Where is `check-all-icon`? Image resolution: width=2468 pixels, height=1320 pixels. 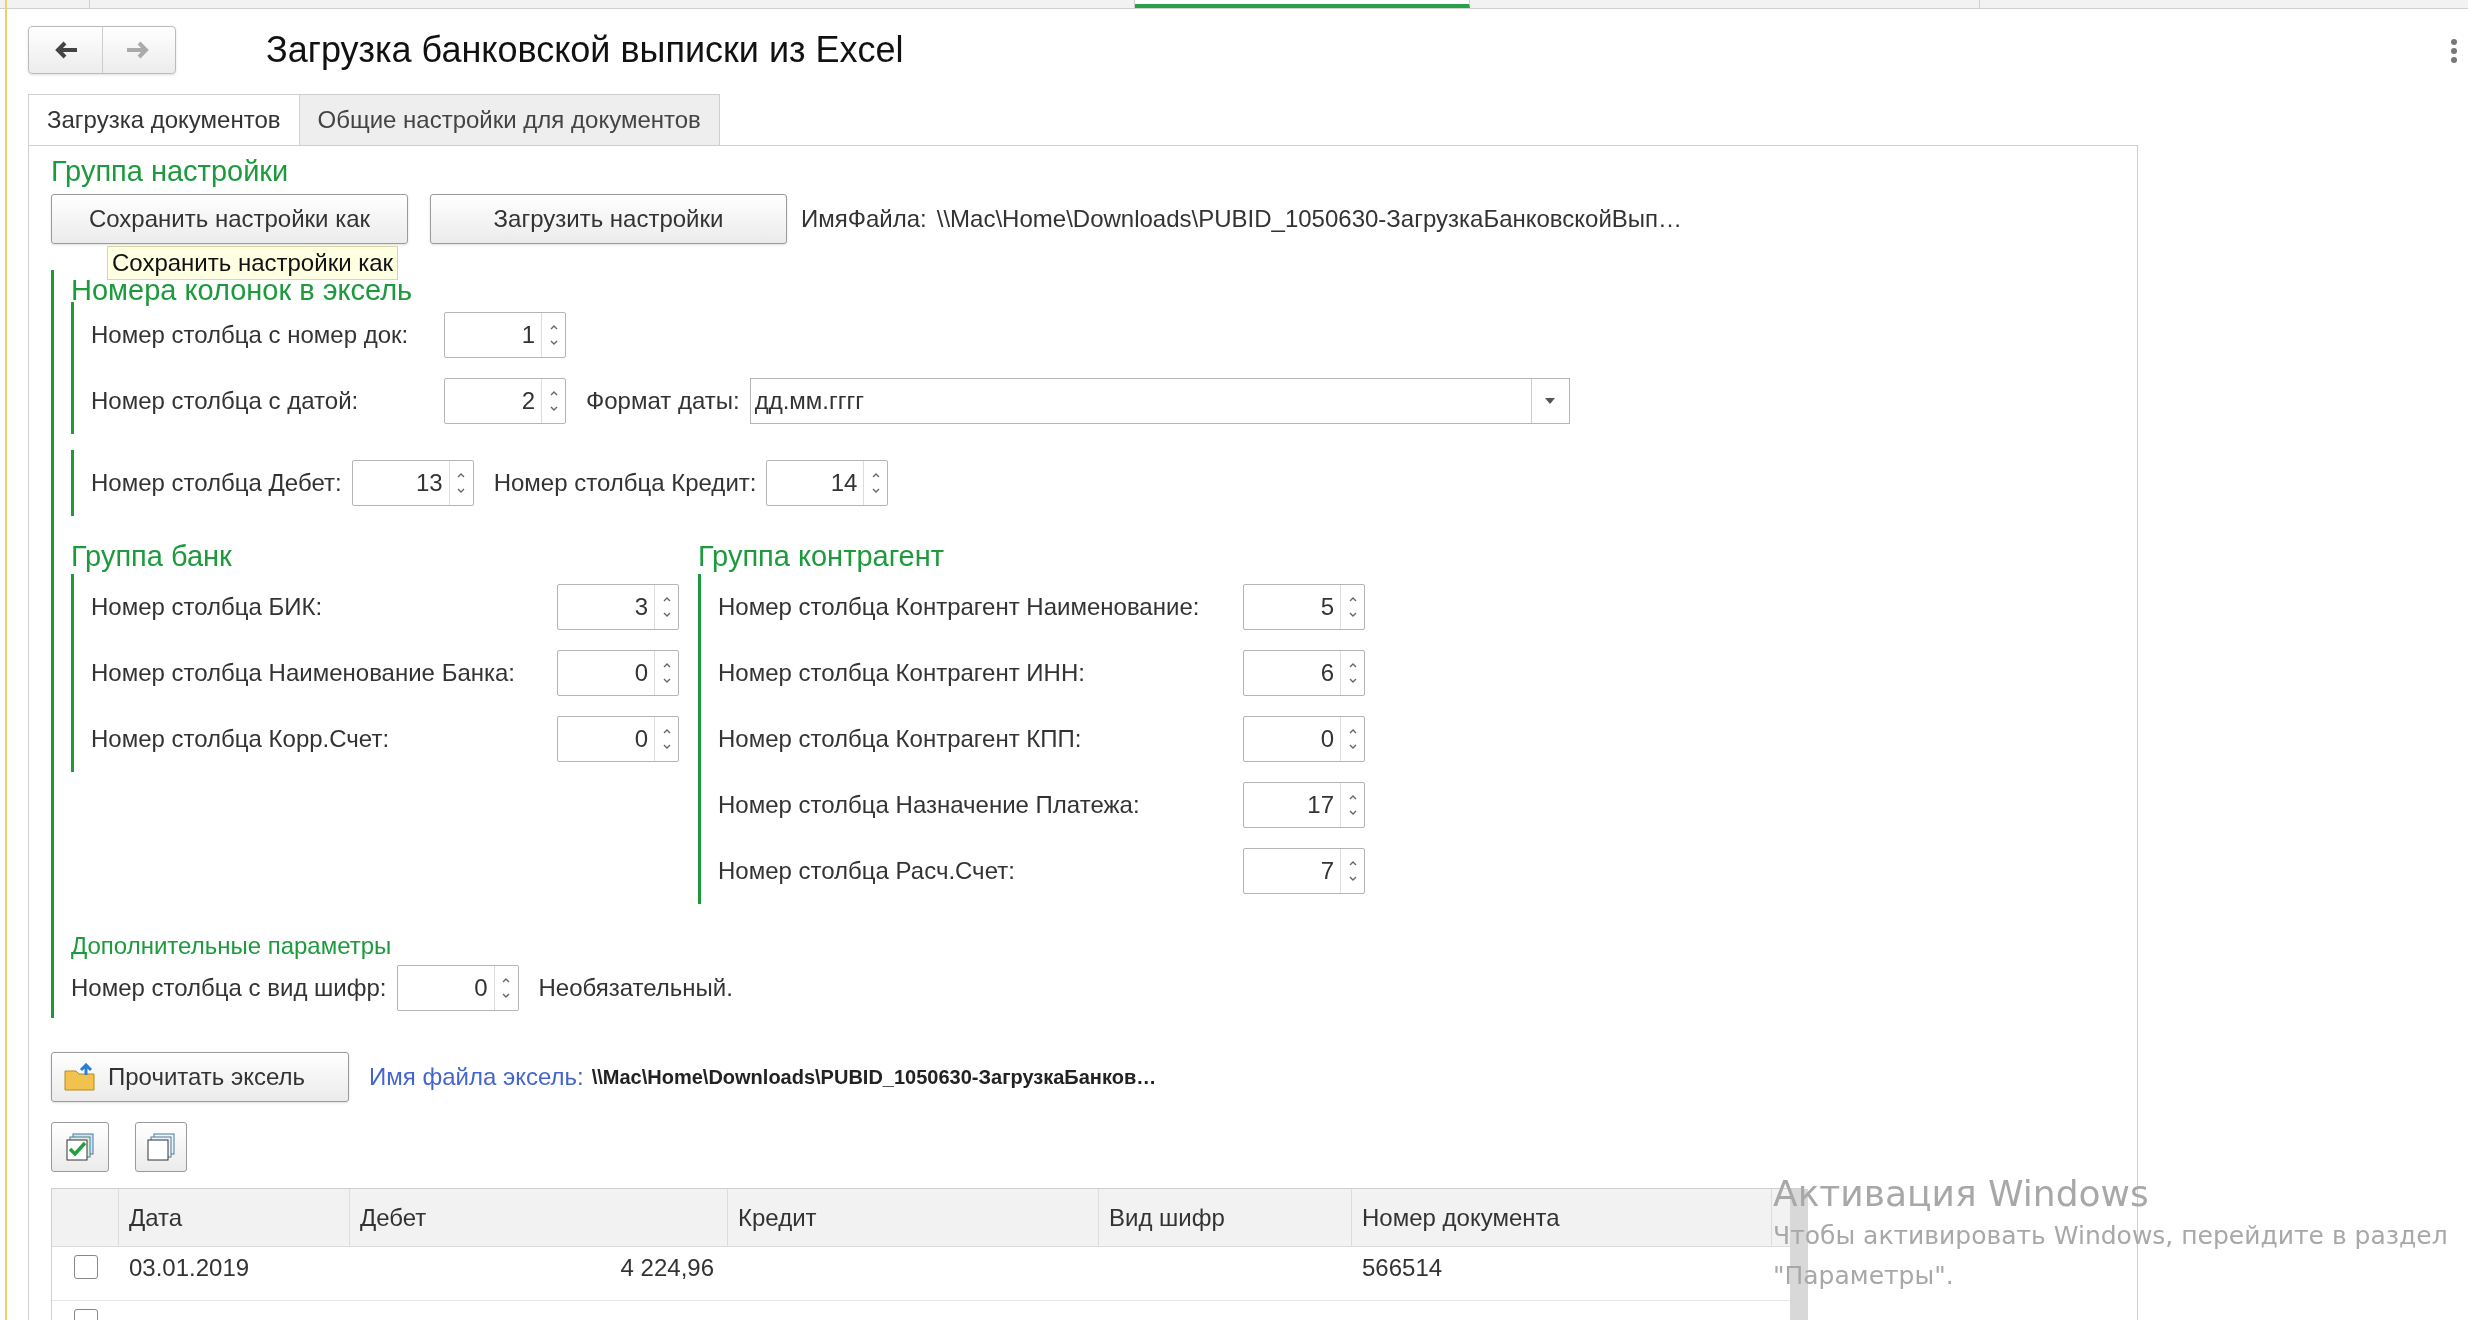
check-all-icon is located at coordinates (80, 1147).